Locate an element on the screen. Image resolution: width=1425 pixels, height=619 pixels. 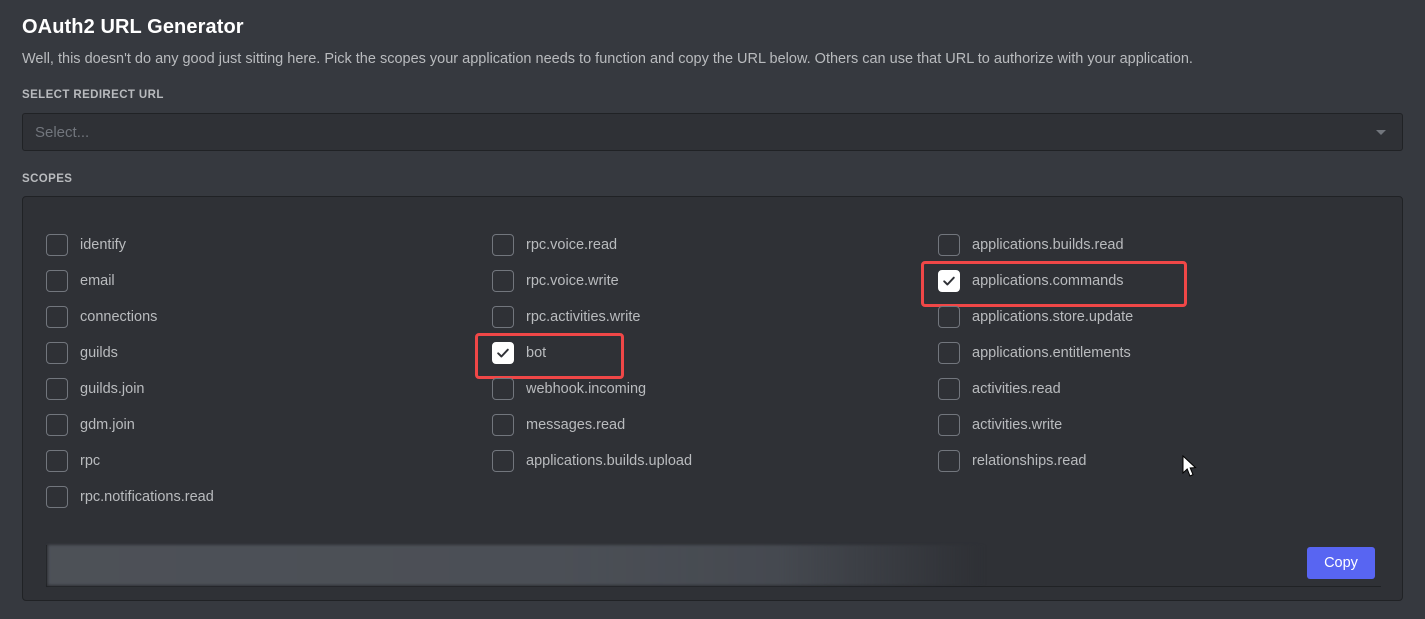
scope-label: activities.write is located at coordinates (1017, 425).